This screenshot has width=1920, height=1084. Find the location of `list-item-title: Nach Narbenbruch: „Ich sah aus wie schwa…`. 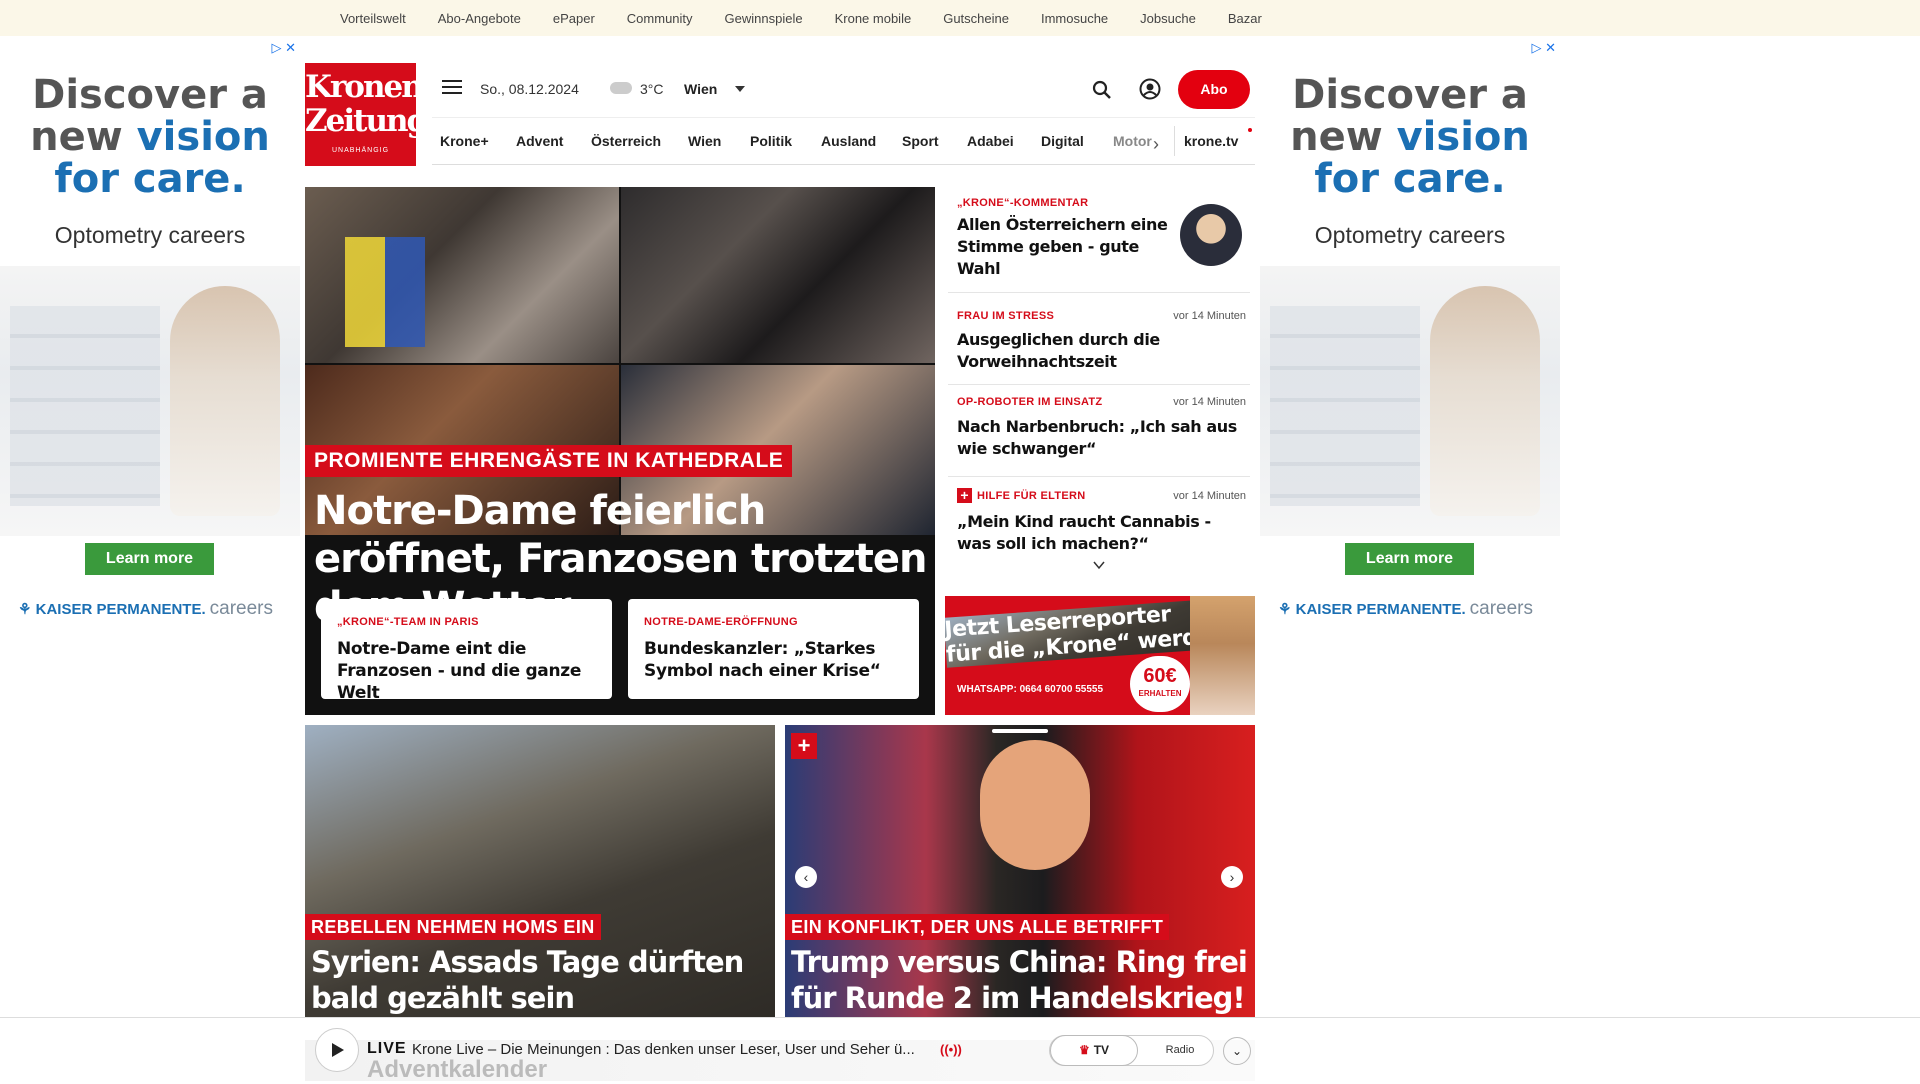

list-item-title: Nach Narbenbruch: „Ich sah aus wie schwa… is located at coordinates (1097, 437).